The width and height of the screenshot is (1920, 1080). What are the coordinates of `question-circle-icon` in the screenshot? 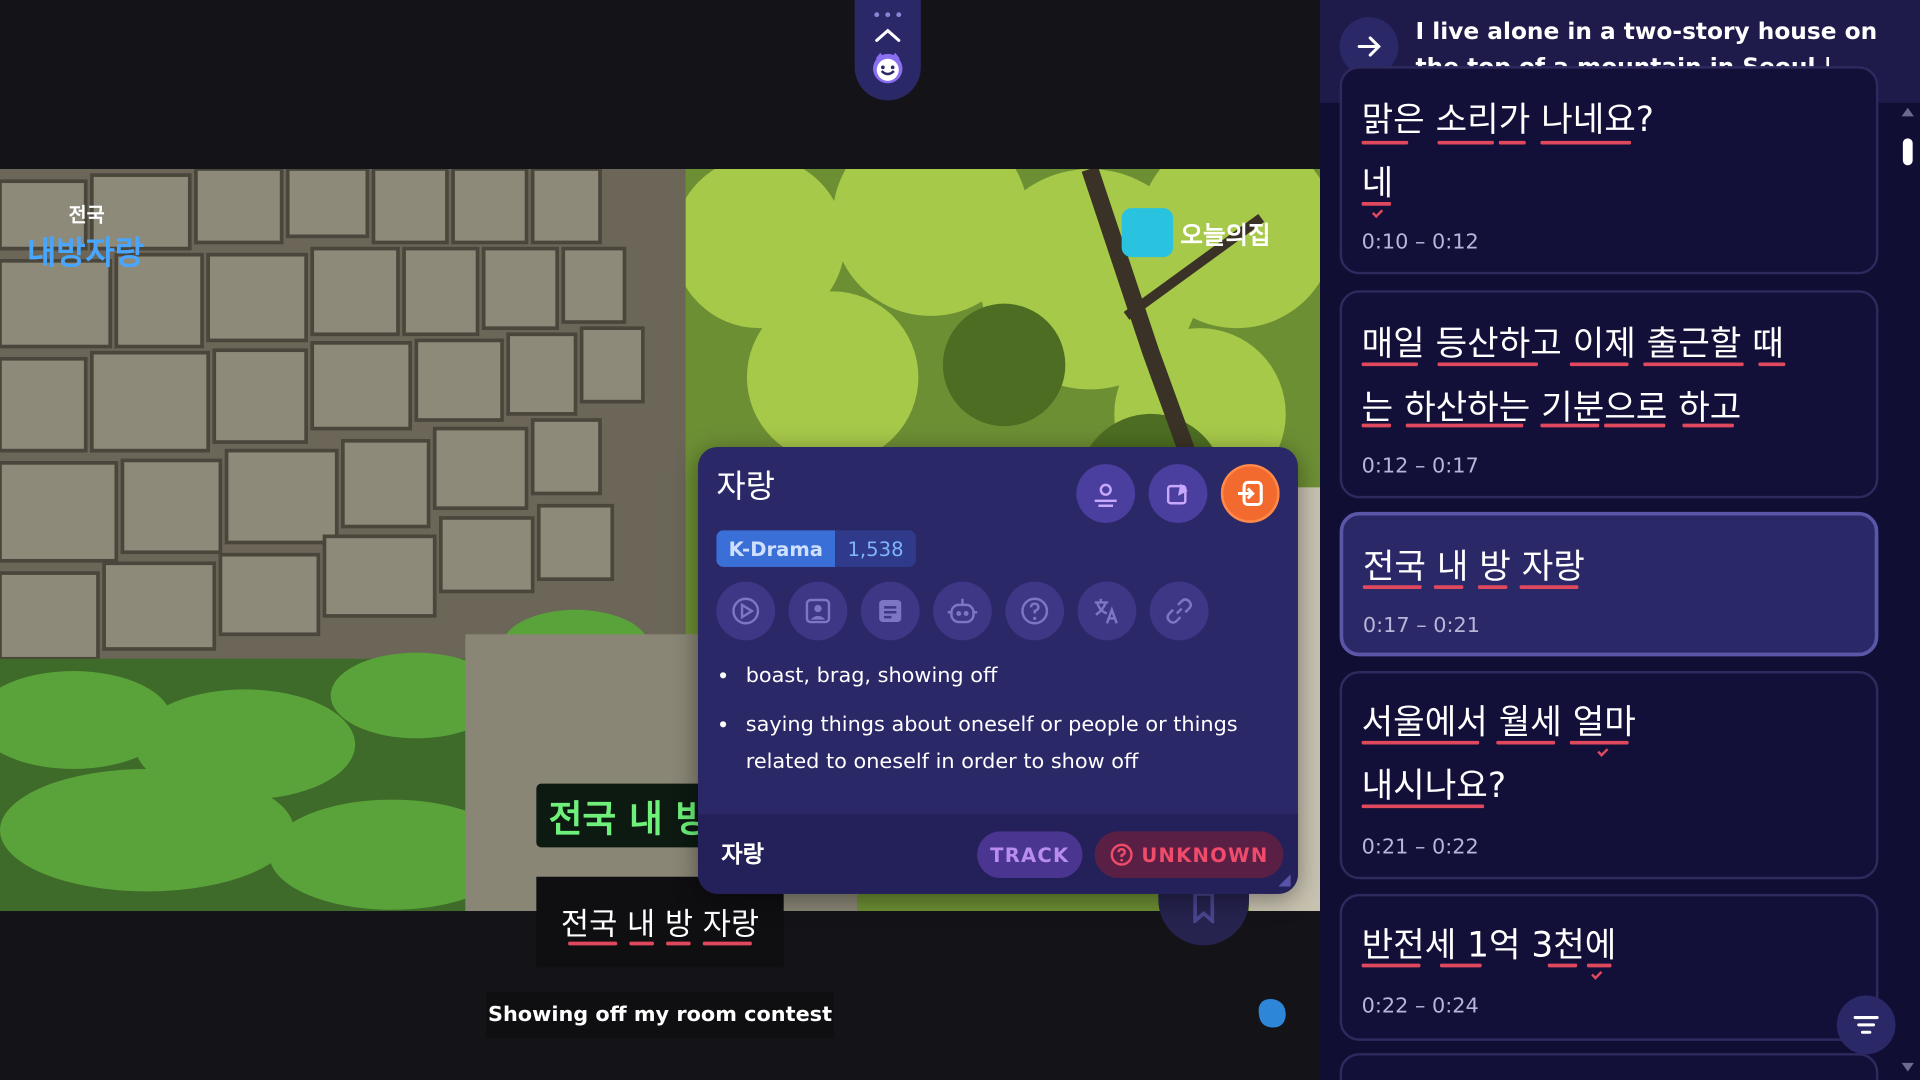 It's located at (1121, 854).